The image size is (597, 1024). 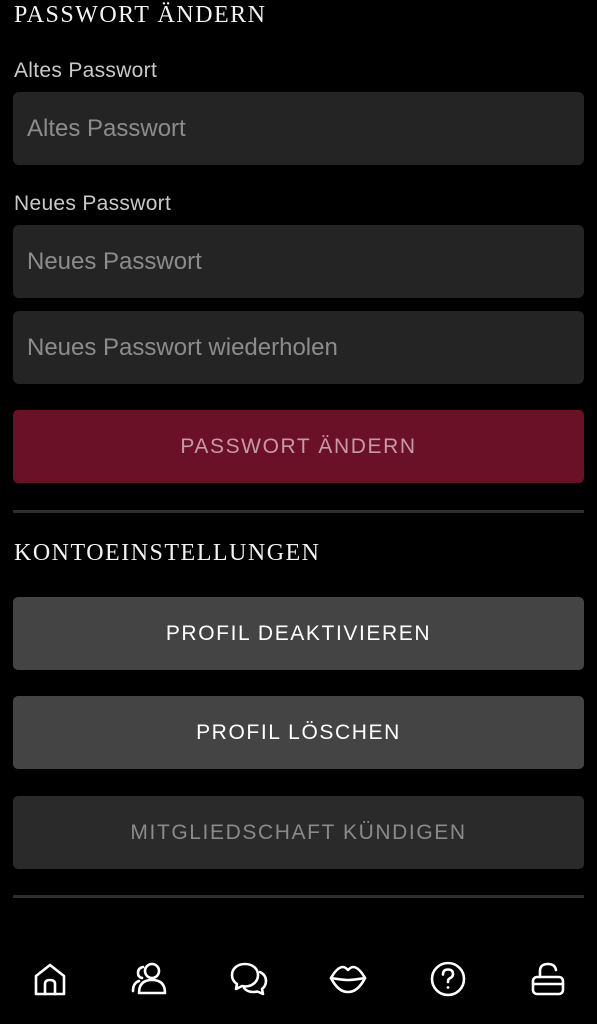 I want to click on nav-logout, so click(x=548, y=979).